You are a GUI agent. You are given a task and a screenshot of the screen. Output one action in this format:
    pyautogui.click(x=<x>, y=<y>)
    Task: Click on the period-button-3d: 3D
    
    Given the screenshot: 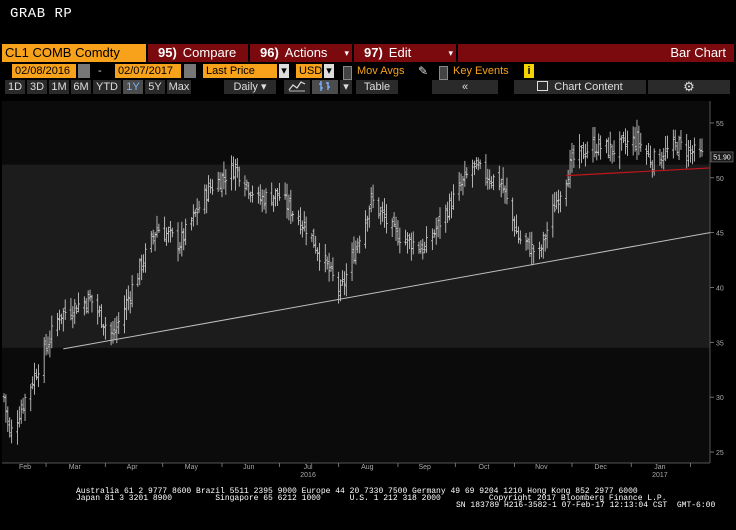 What is the action you would take?
    pyautogui.click(x=37, y=87)
    